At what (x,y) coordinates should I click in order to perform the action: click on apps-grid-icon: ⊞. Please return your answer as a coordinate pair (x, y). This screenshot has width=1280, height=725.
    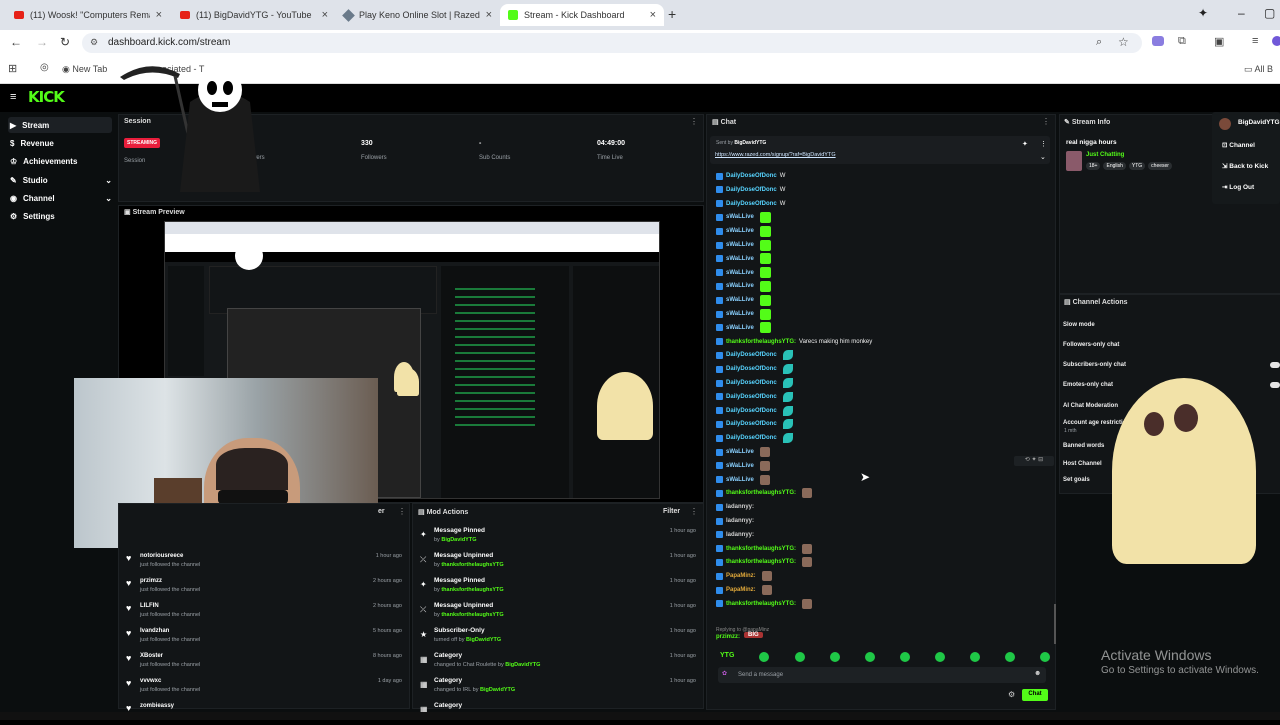
    Looking at the image, I should click on (12, 68).